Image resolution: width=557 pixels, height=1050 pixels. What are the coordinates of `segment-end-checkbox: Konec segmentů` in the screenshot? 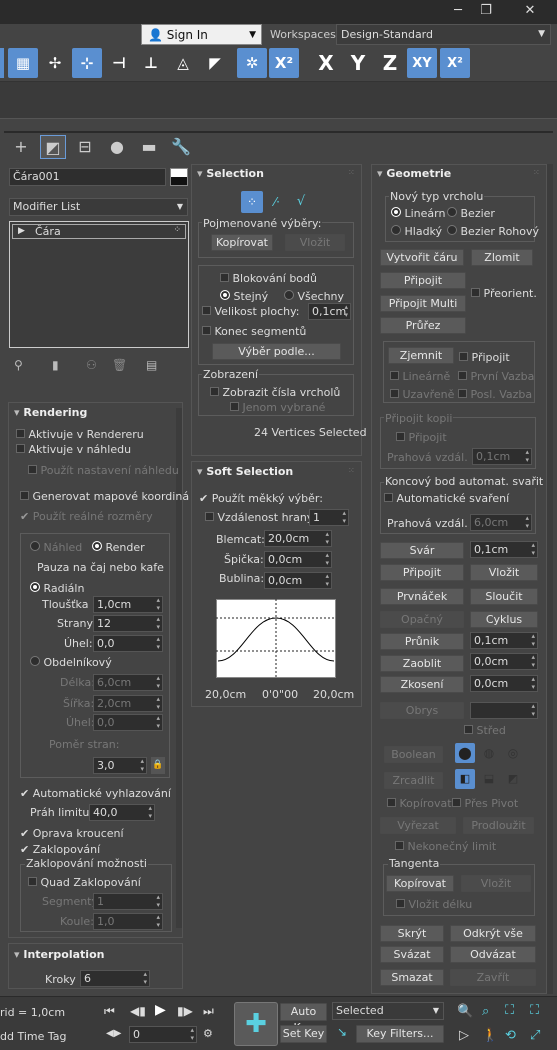 It's located at (254, 331).